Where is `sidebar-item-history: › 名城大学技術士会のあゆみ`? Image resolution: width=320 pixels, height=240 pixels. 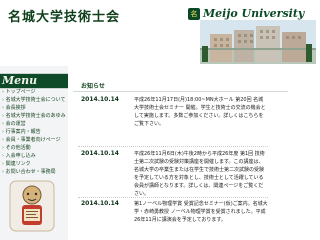
sidebar-item-history: › 名城大学技術士会のあゆみ is located at coordinates (34, 116).